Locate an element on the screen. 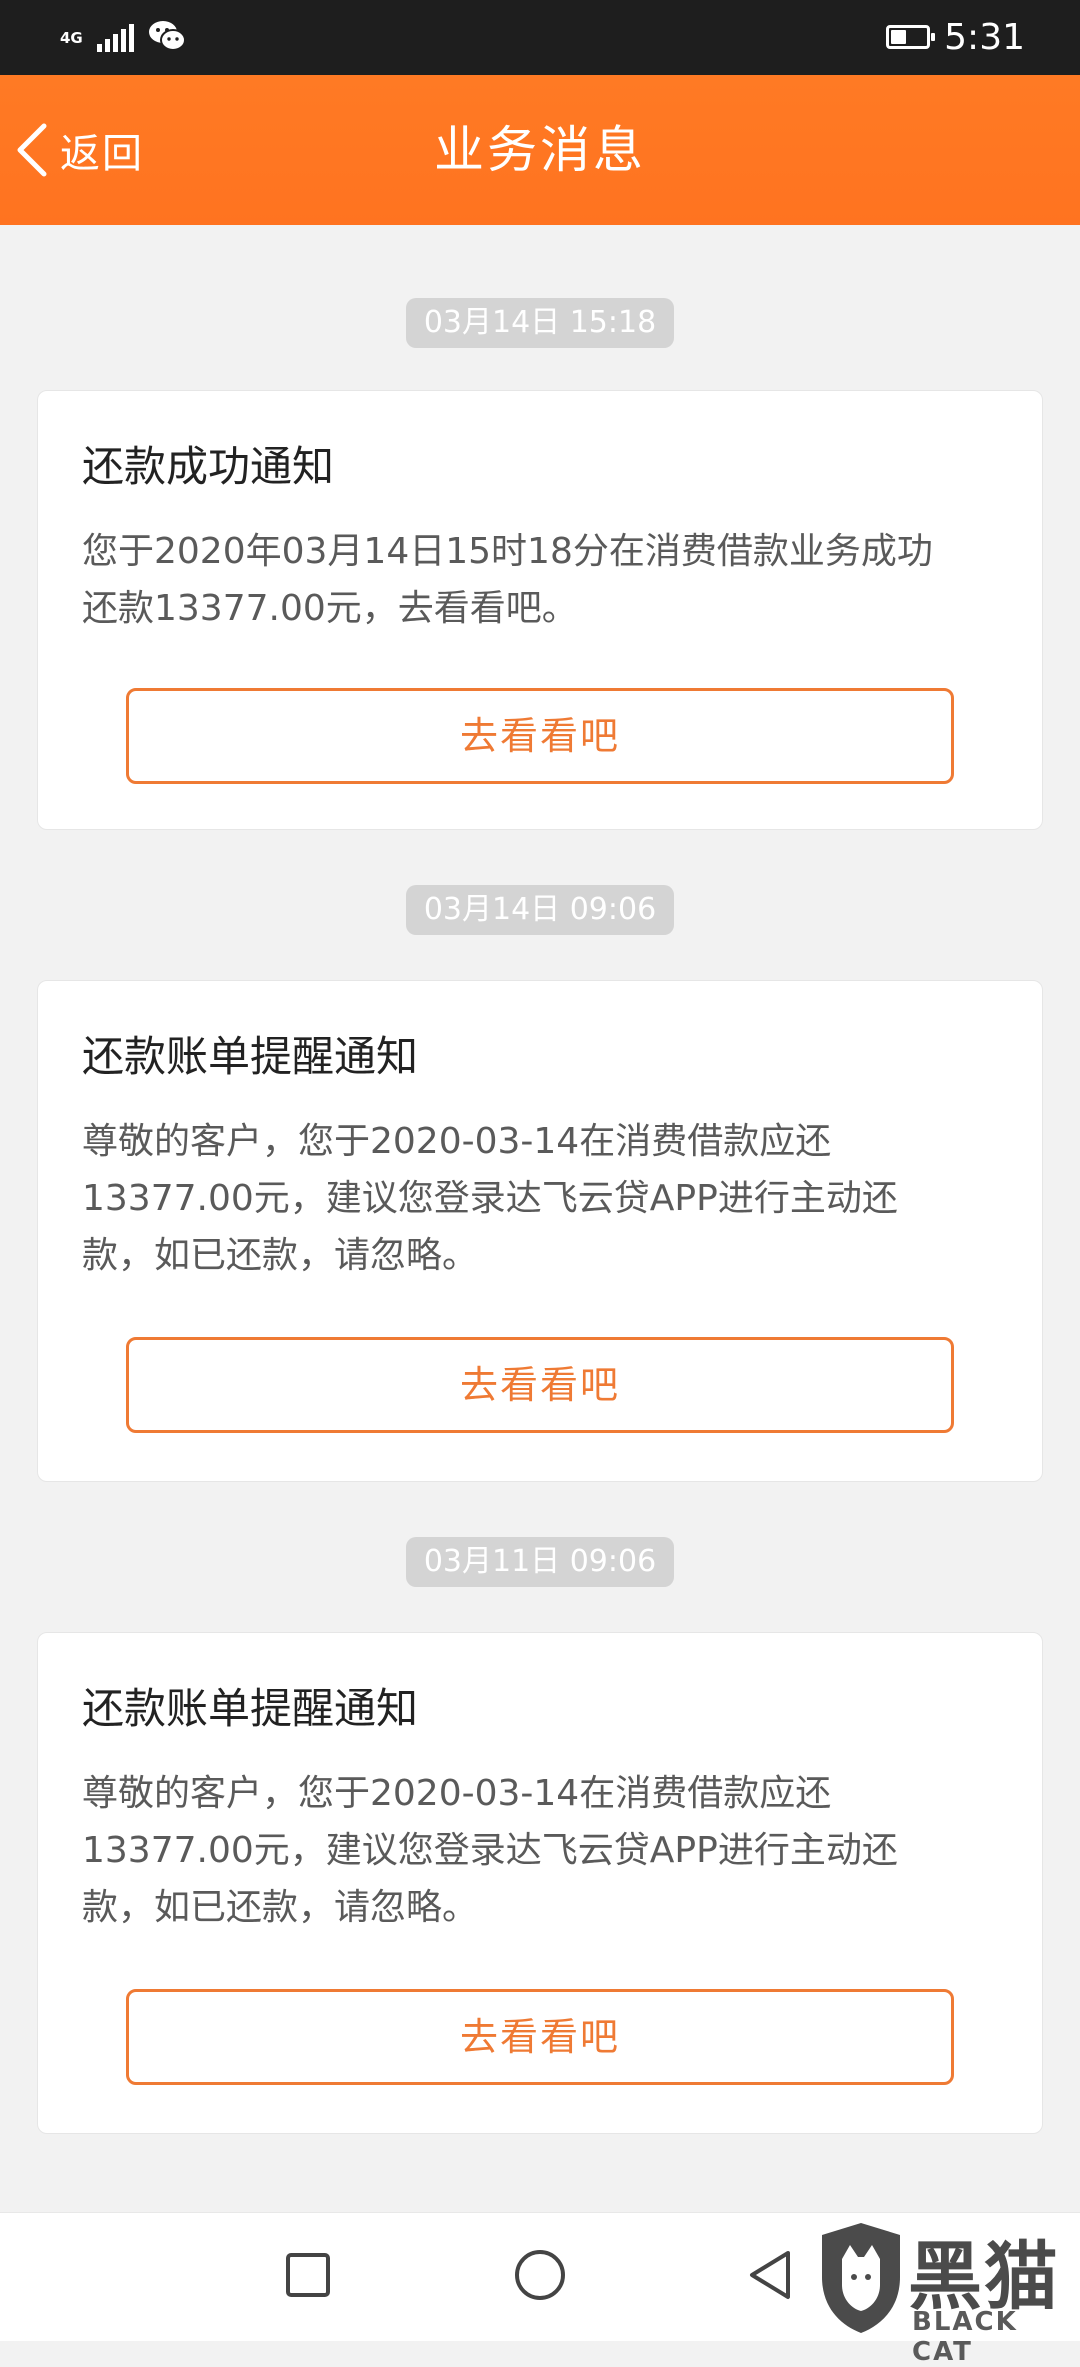  app-header: 返回 业务消息 is located at coordinates (540, 150).